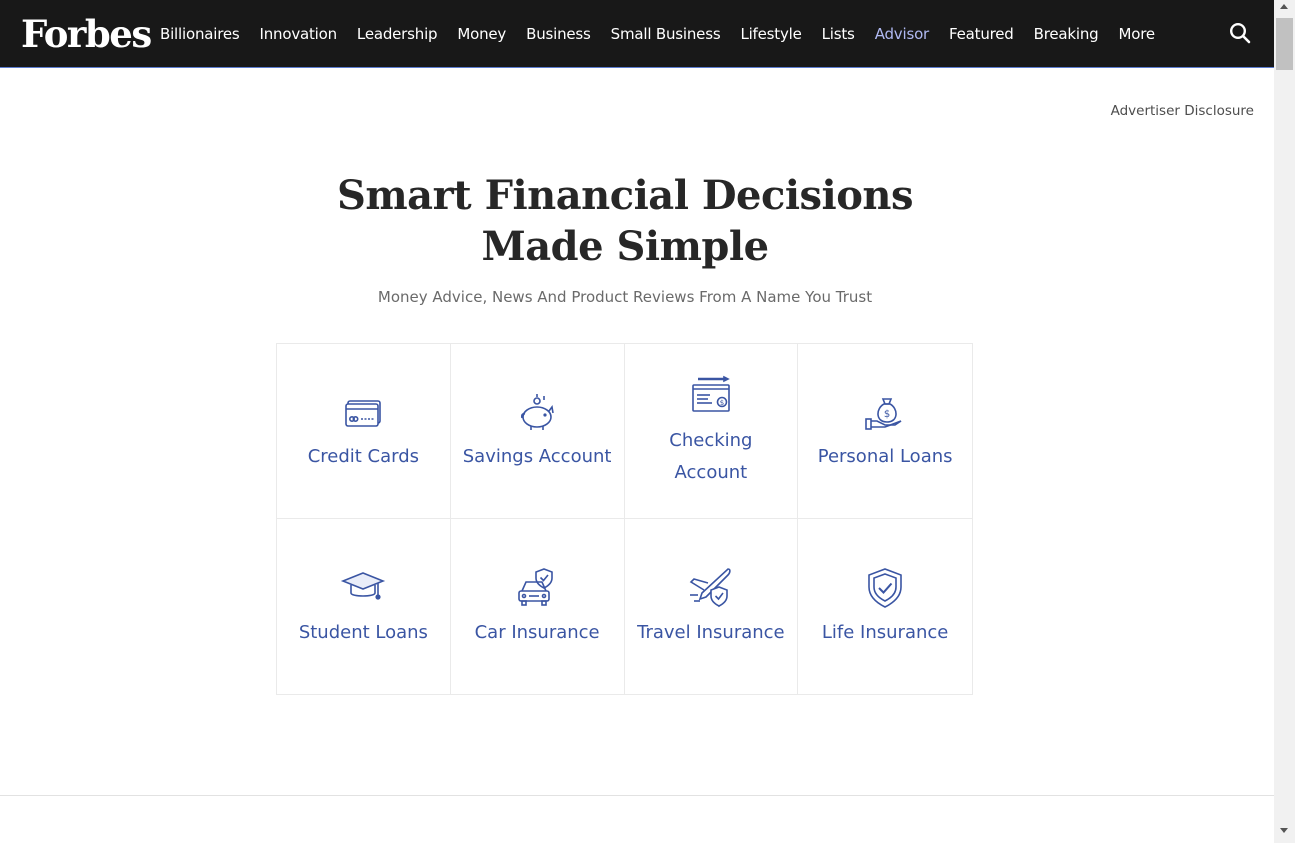  What do you see at coordinates (1066, 34) in the screenshot?
I see `nav-item-breaking: Breaking` at bounding box center [1066, 34].